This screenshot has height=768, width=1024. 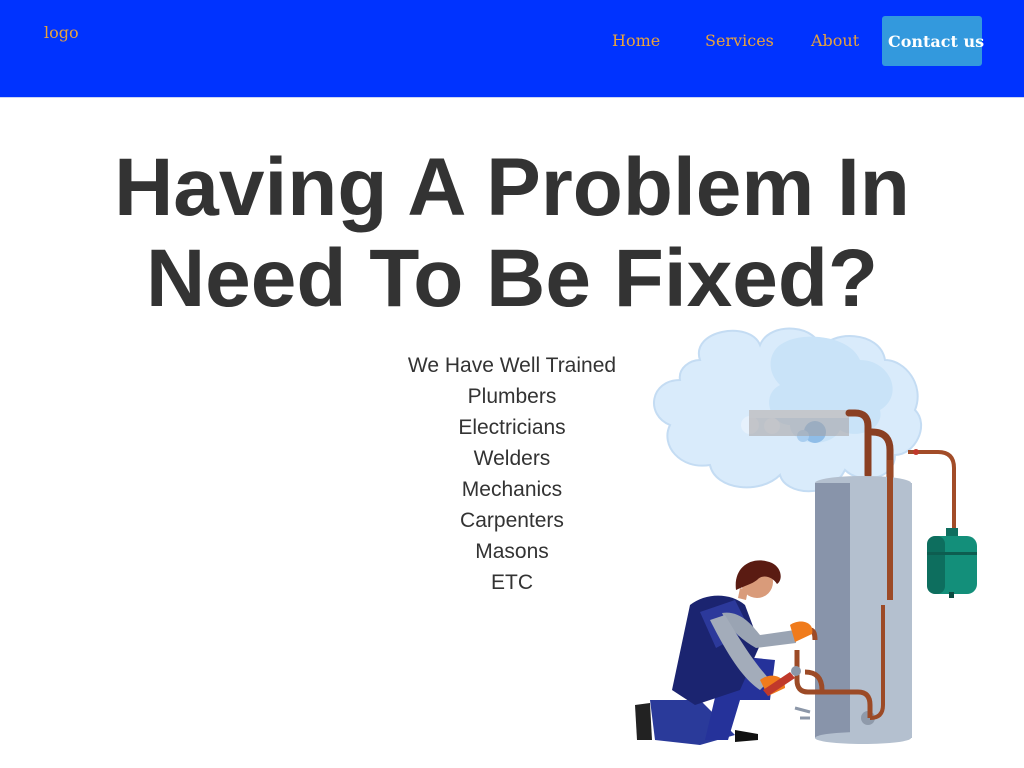 What do you see at coordinates (61, 32) in the screenshot?
I see `logo-link: logo` at bounding box center [61, 32].